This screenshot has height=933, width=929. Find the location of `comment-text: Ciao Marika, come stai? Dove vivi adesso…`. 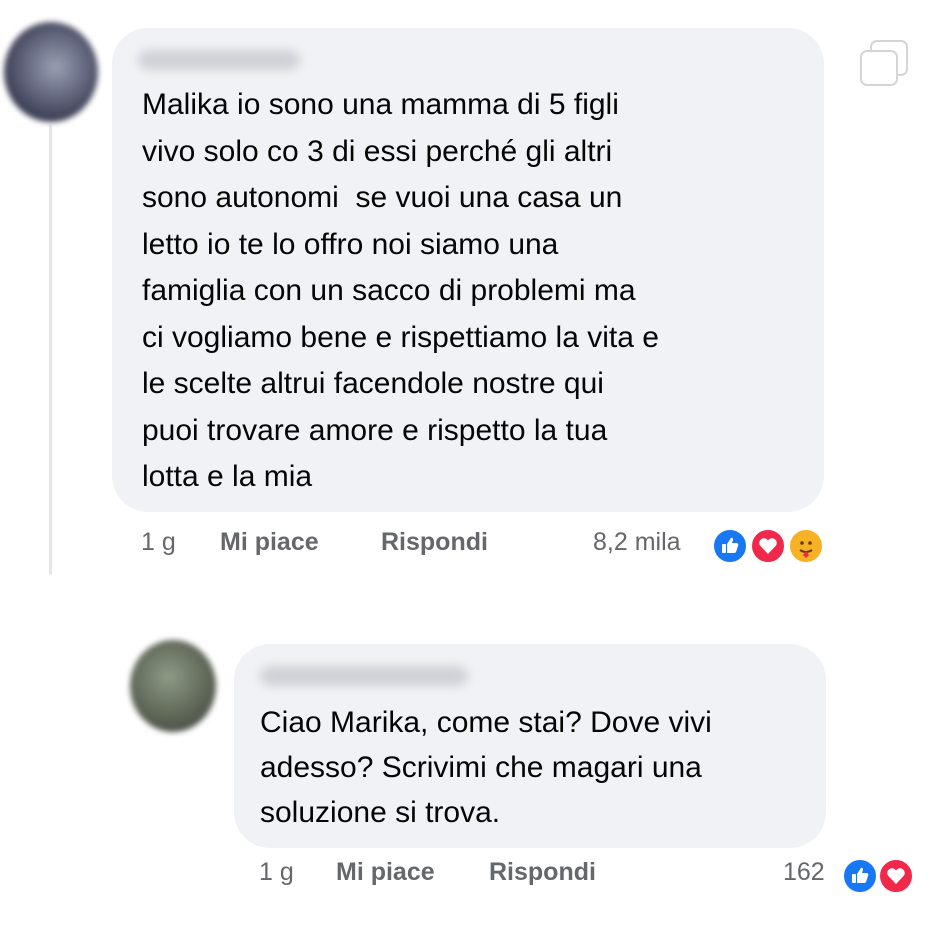

comment-text: Ciao Marika, come stai? Dove vivi adesso… is located at coordinates (486, 767).